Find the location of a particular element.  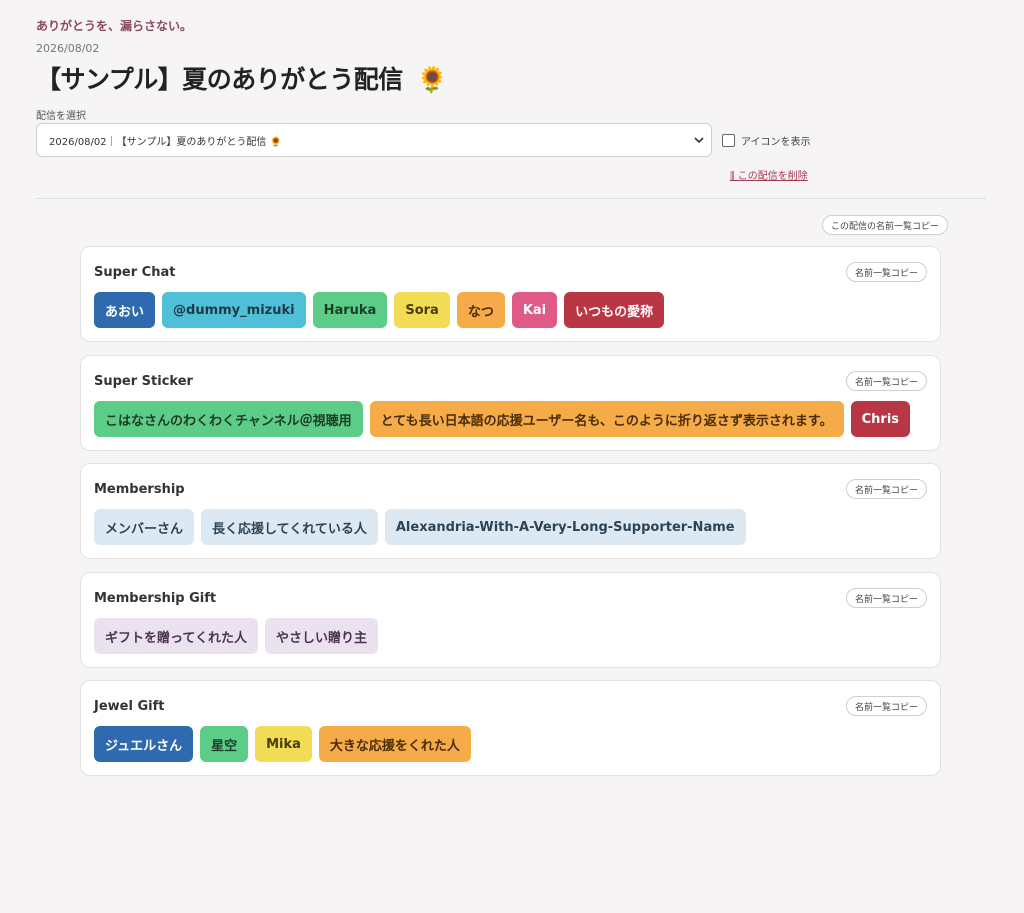

name-chip: Sora is located at coordinates (422, 310).